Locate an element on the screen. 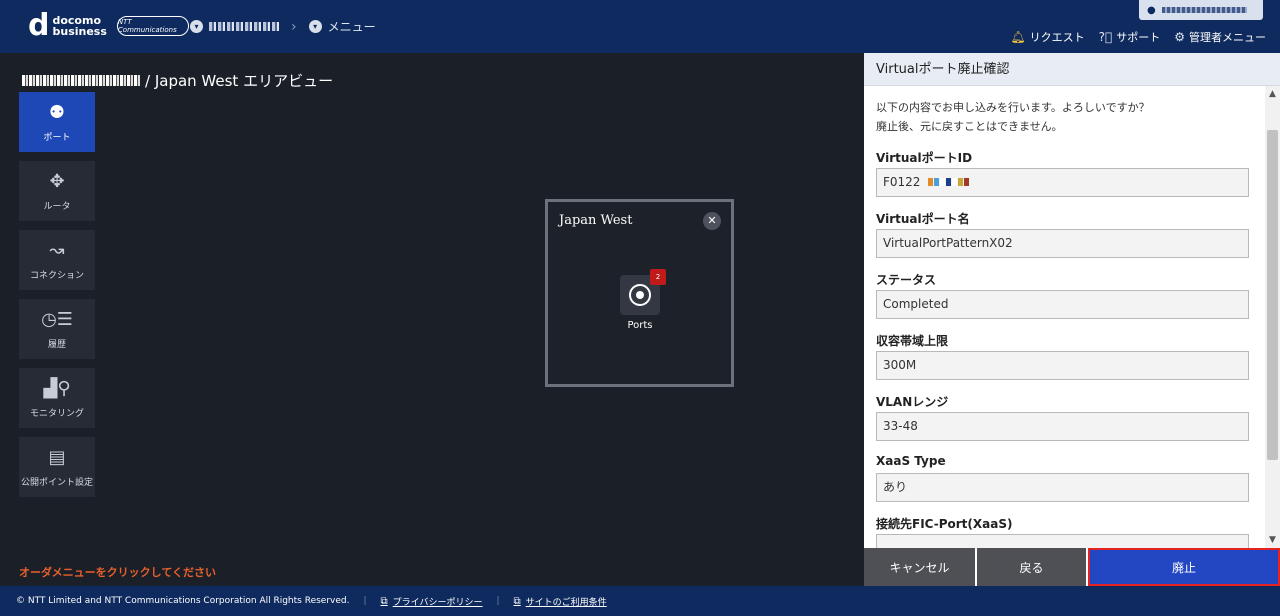 This screenshot has height=616, width=1280. scroll-down-icon: ▼ is located at coordinates (1272, 540).